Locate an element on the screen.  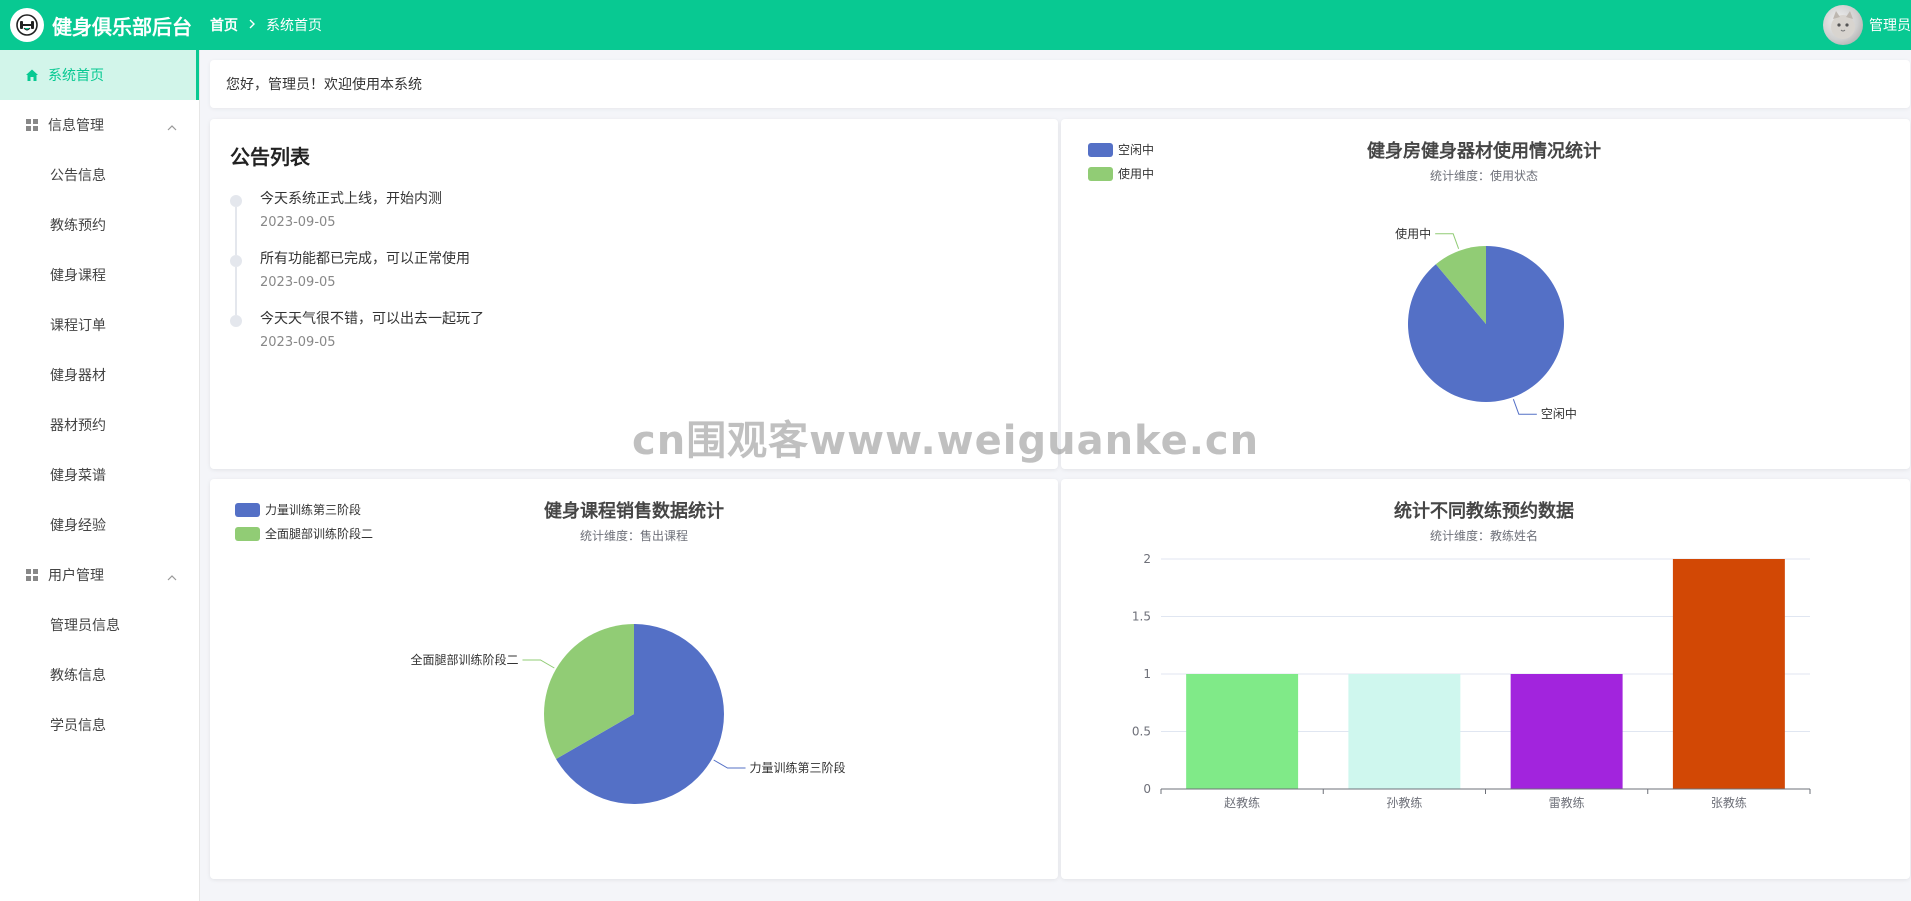
notice-text: 今天天气很不错，可以出去一起玩了 is located at coordinates (372, 319).